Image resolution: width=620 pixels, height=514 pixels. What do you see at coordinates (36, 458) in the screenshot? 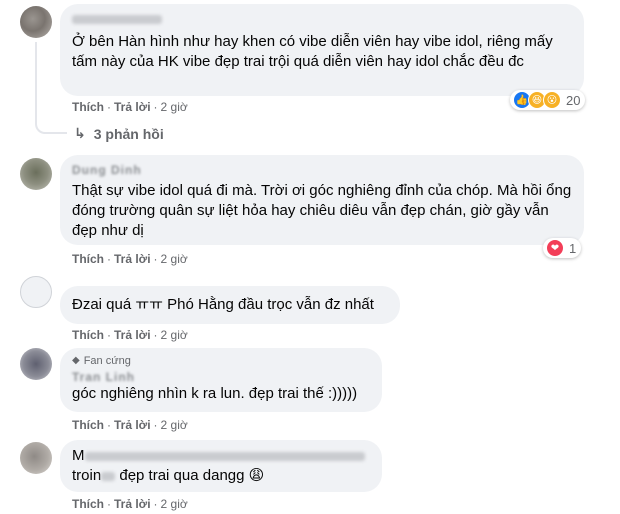
I see `commenter-5-avatar` at bounding box center [36, 458].